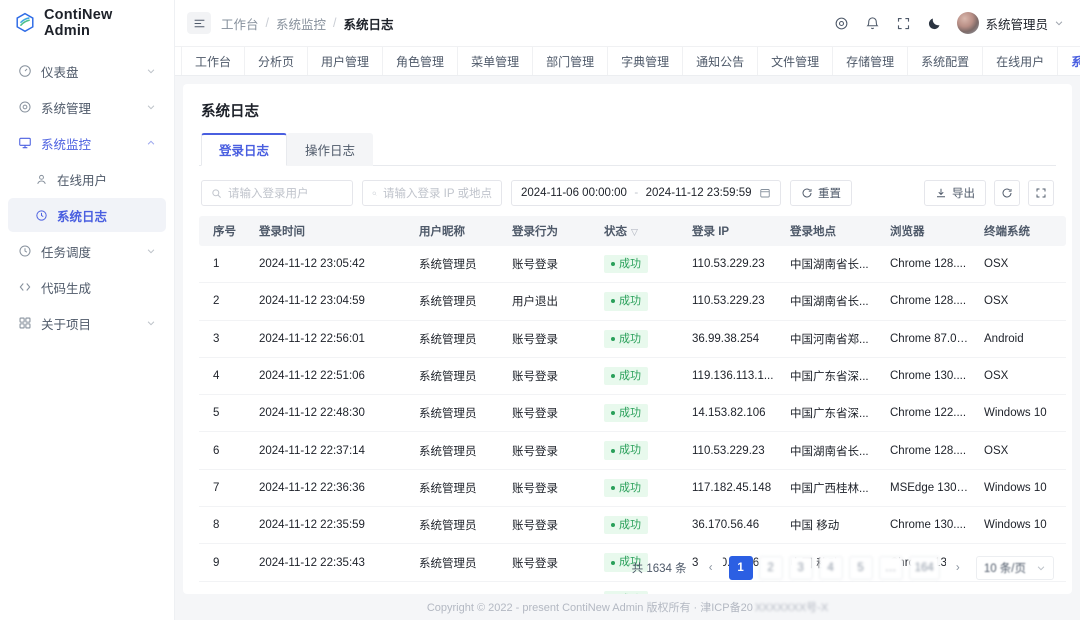 This screenshot has height=620, width=1080. Describe the element at coordinates (87, 179) in the screenshot. I see `sidebar-item-online-users: 在线用户` at that location.